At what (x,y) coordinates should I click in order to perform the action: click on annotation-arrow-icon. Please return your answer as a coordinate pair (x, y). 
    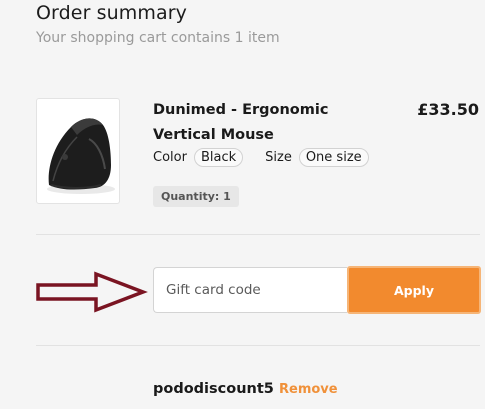
    Looking at the image, I should click on (92, 292).